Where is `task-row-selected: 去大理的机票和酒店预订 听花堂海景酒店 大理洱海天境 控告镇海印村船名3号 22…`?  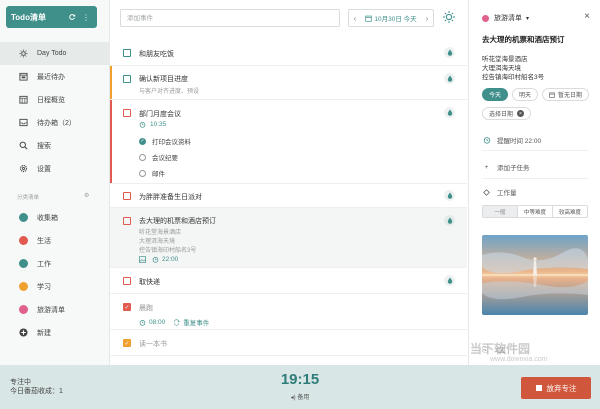 task-row-selected: 去大理的机票和酒店预订 听花堂海景酒店 大理洱海天境 控告镇海印村船名3号 22… is located at coordinates (288, 238).